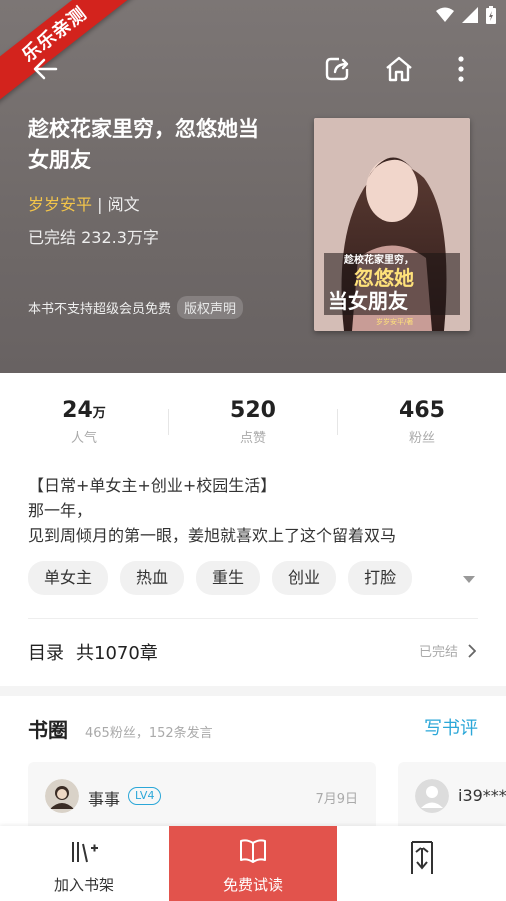 The height and width of the screenshot is (901, 506). I want to click on description-line: 【日常+单女主+创业+校园生活】, so click(152, 485).